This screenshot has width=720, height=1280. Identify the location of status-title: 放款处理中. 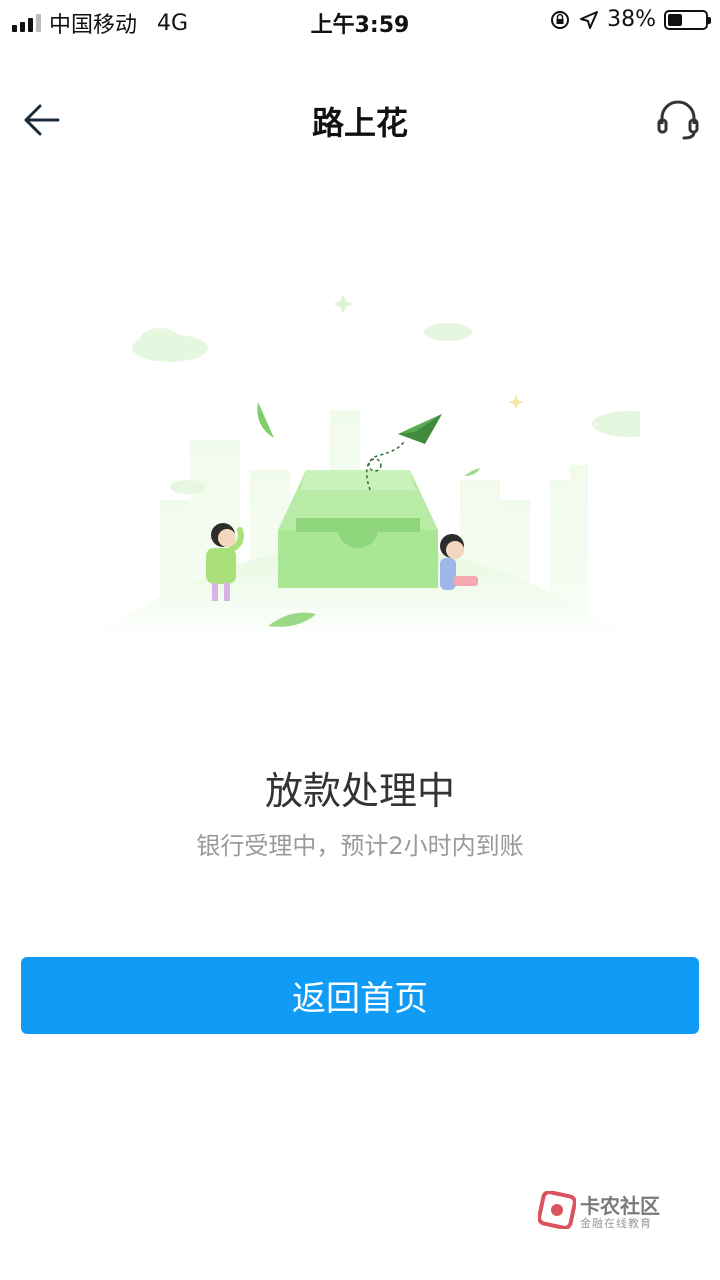
(359, 791).